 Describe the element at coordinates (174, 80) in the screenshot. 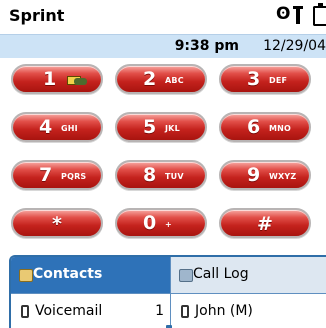

I see `key-letters: ABC` at that location.